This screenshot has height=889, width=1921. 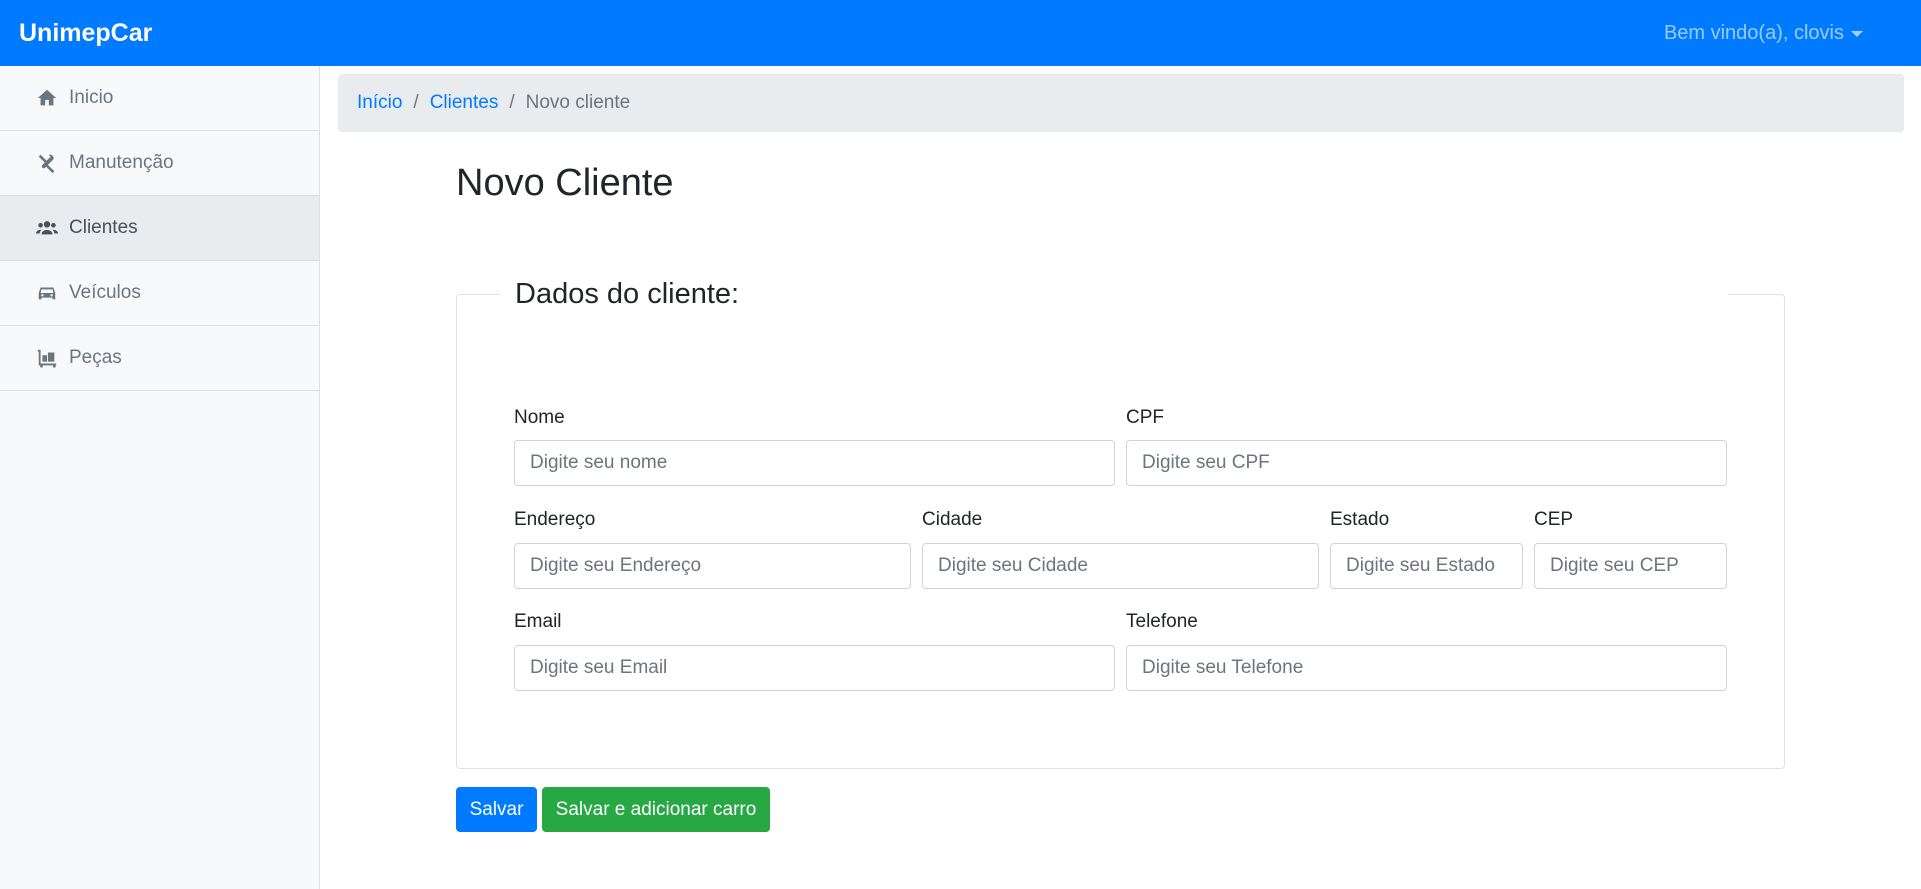 What do you see at coordinates (555, 519) in the screenshot?
I see `endereco-label: Endereço` at bounding box center [555, 519].